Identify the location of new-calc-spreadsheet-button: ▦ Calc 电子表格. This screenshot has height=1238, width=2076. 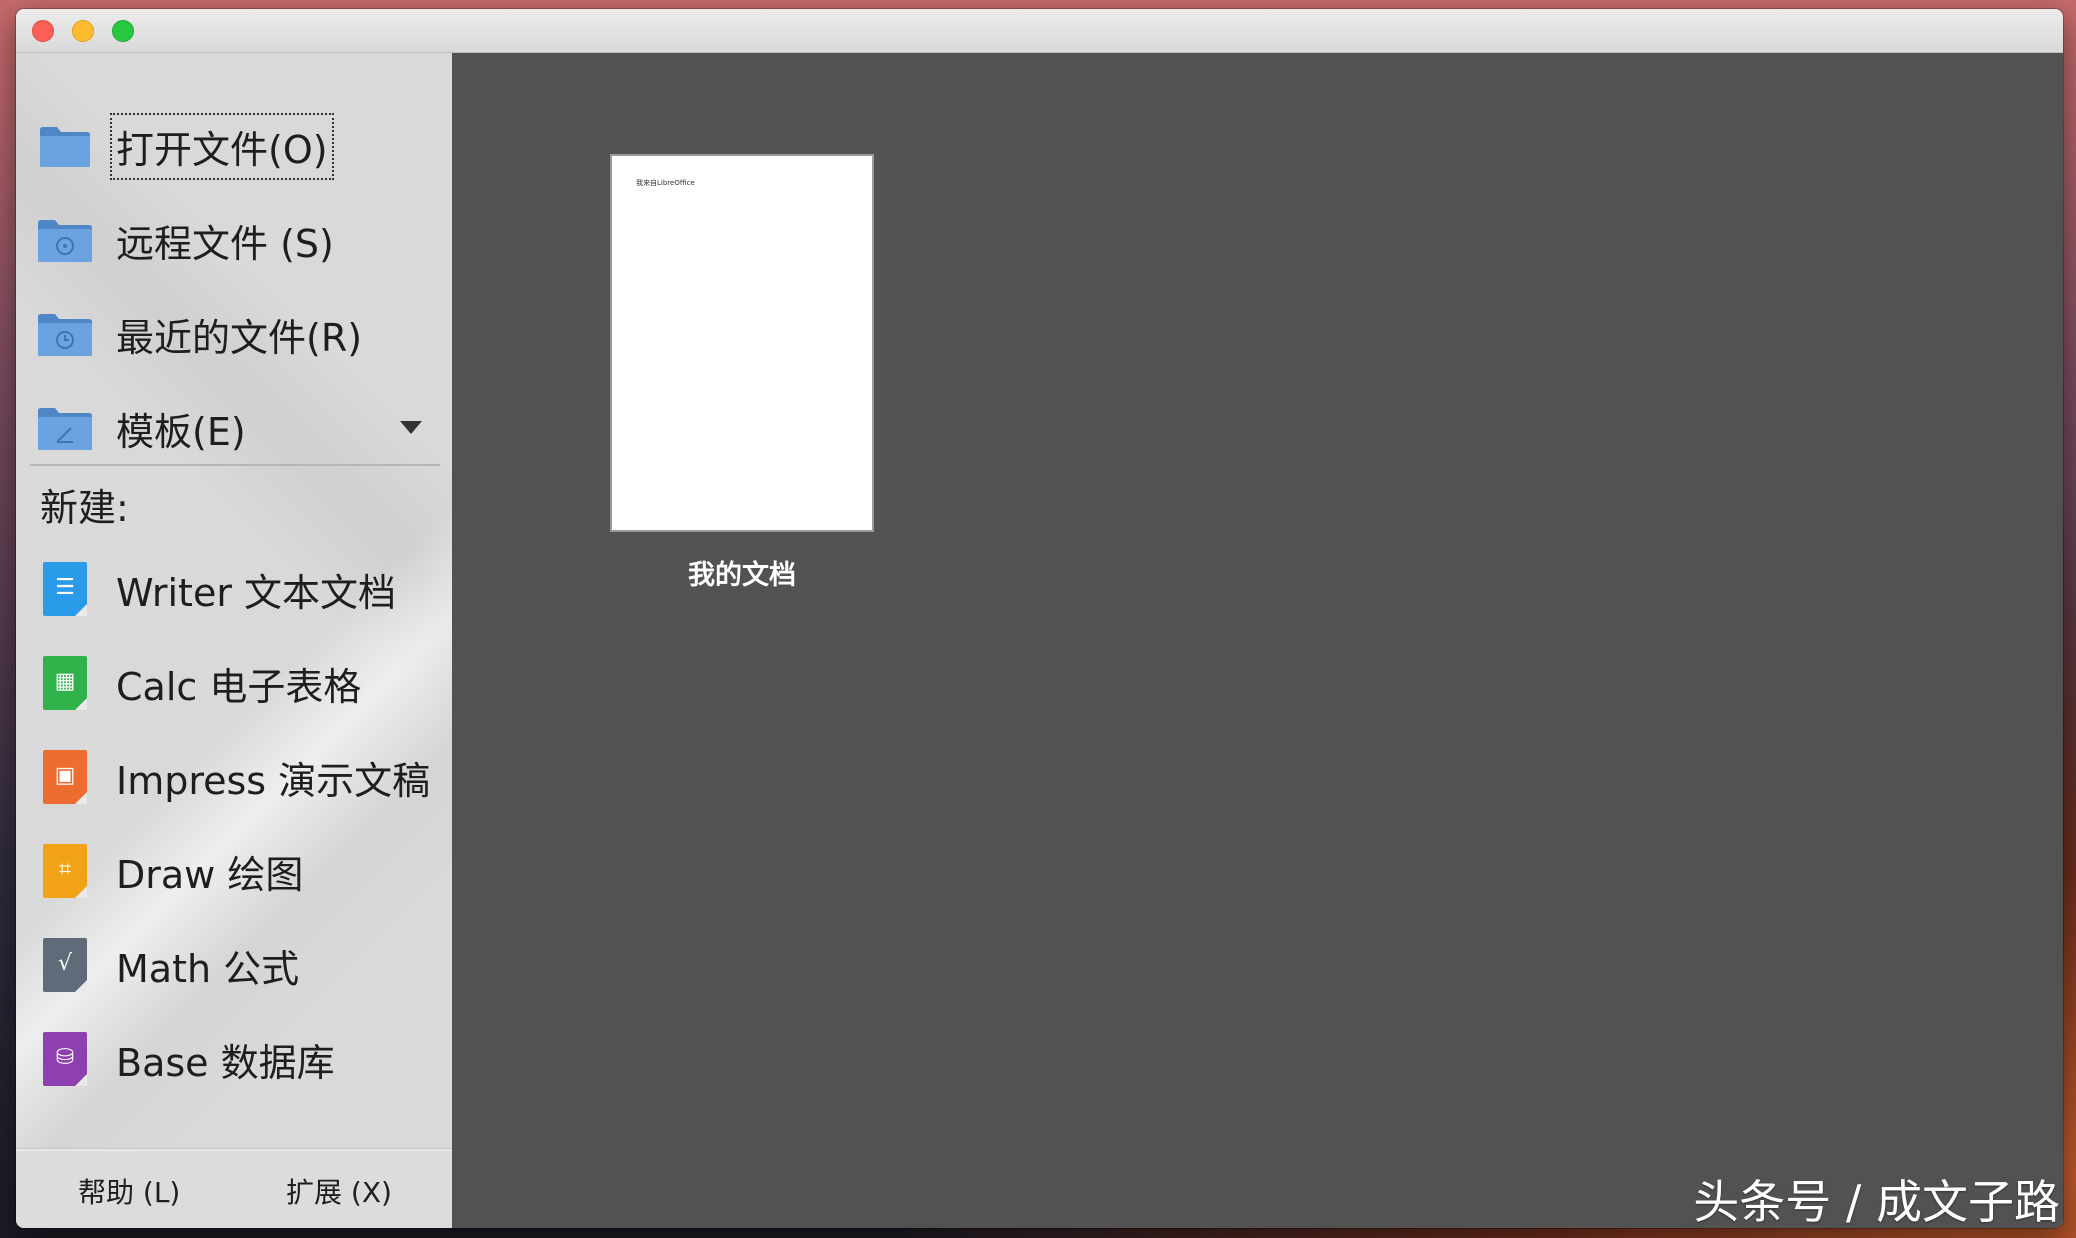
(239, 683).